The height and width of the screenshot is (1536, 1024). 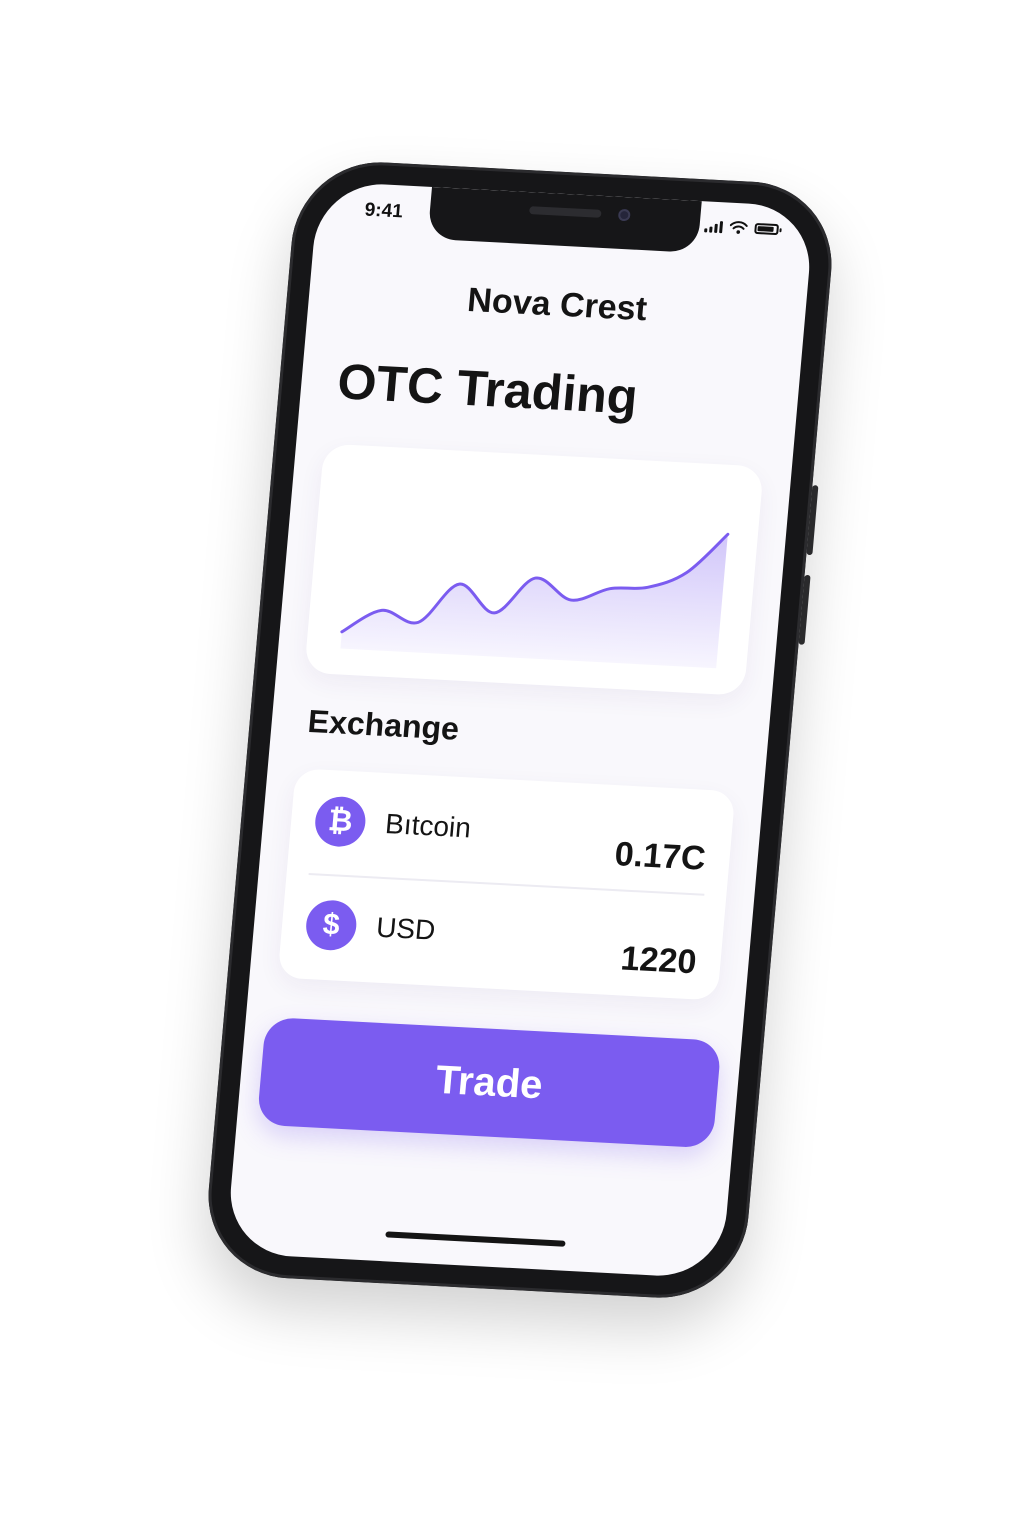 What do you see at coordinates (487, 389) in the screenshot?
I see `page-title: OTC Trading` at bounding box center [487, 389].